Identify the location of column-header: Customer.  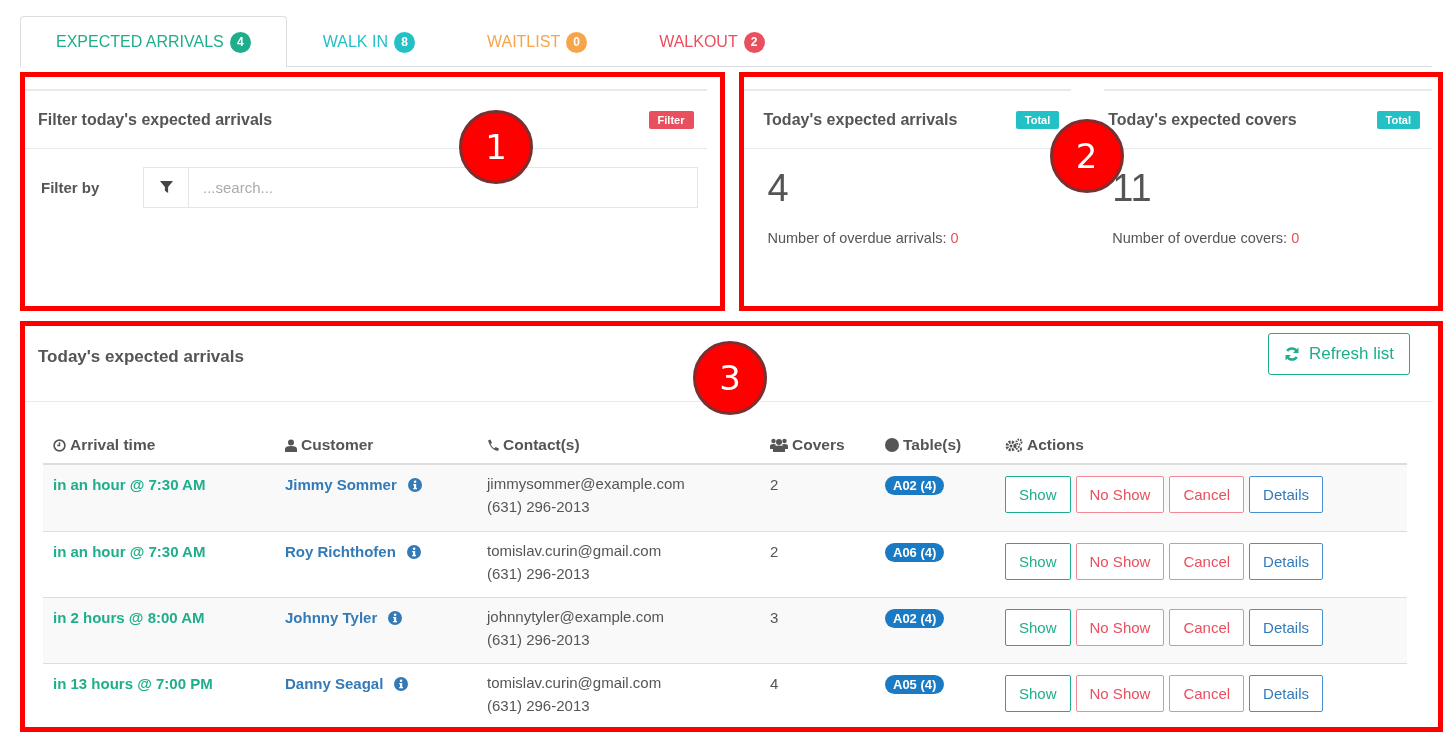
(337, 445).